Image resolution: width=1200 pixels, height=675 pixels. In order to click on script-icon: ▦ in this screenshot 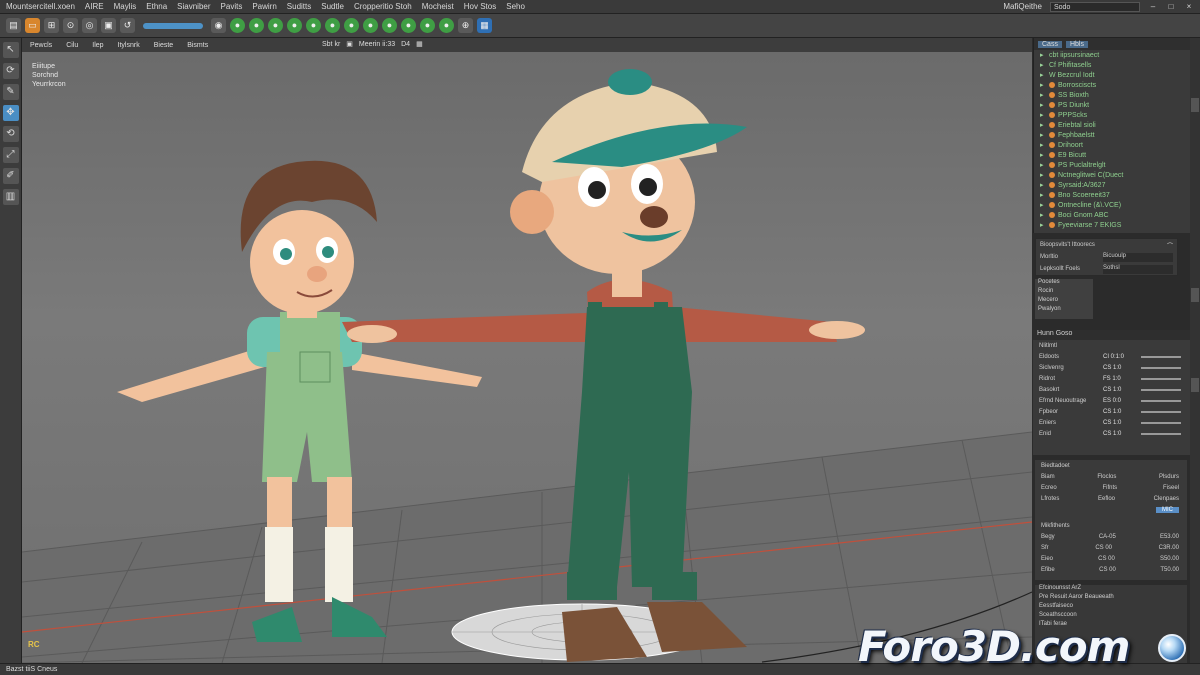, I will do `click(484, 25)`.